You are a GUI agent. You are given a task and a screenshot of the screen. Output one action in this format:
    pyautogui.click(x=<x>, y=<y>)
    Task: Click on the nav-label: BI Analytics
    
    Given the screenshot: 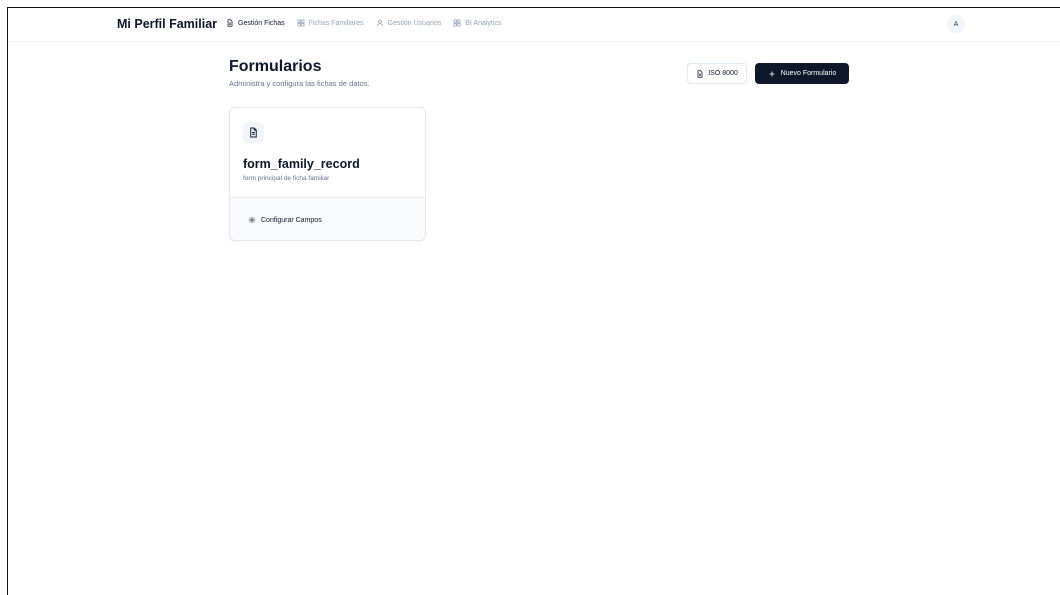 What is the action you would take?
    pyautogui.click(x=483, y=23)
    